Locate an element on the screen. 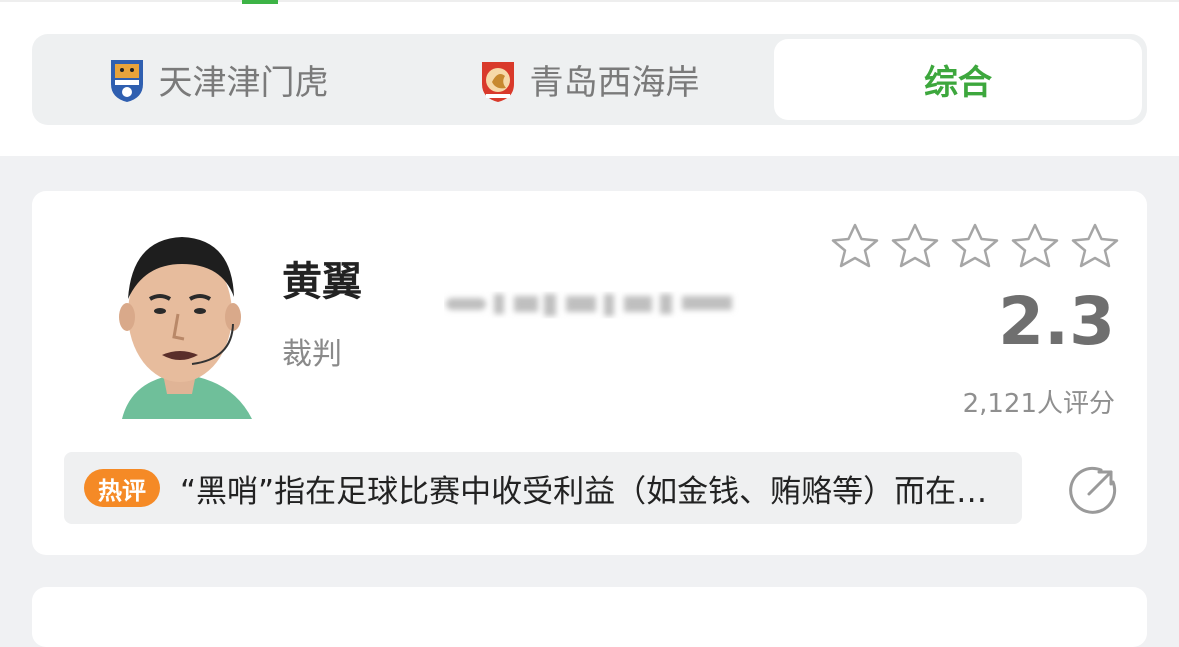  tab-qingdao: 青岛西海岸 is located at coordinates (588, 79).